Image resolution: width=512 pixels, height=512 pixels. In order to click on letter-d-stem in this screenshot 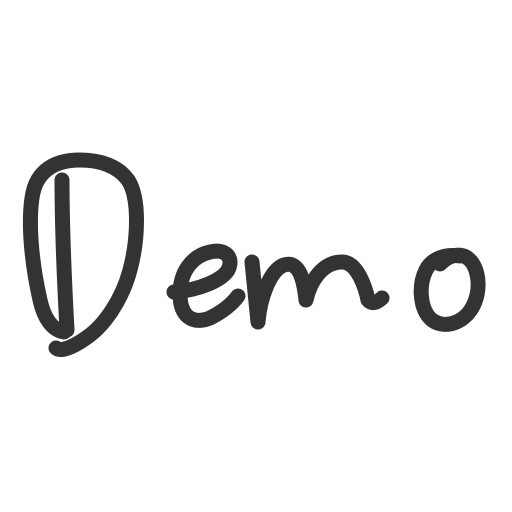, I will do `click(64, 255)`.